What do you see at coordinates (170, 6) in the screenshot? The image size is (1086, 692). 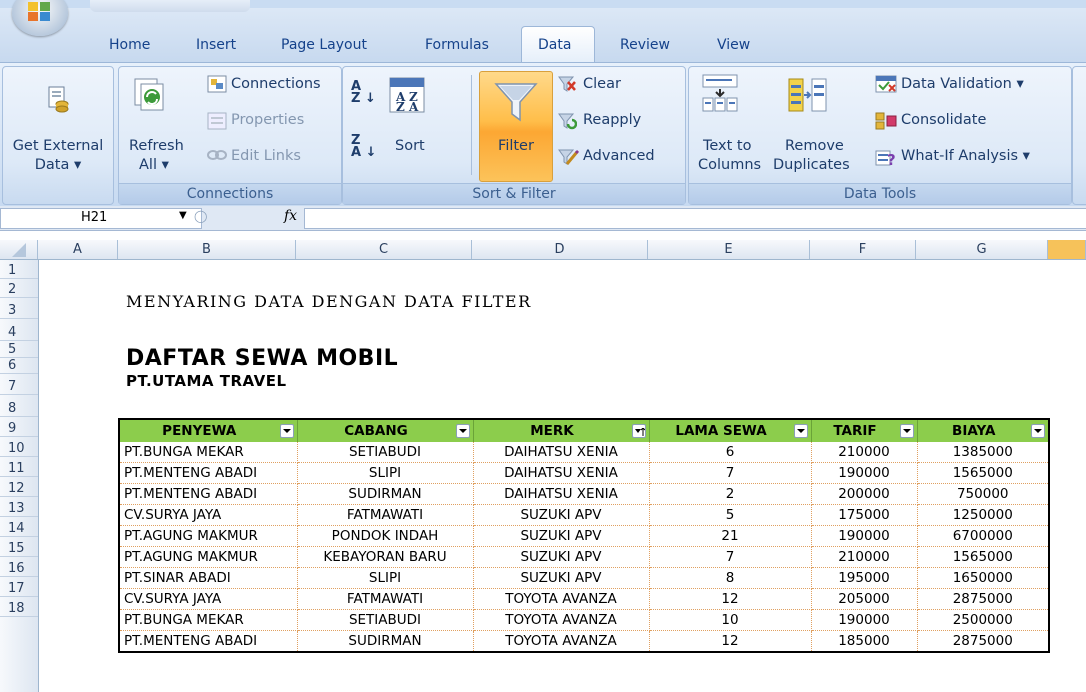 I see `quick-access-toolbar` at bounding box center [170, 6].